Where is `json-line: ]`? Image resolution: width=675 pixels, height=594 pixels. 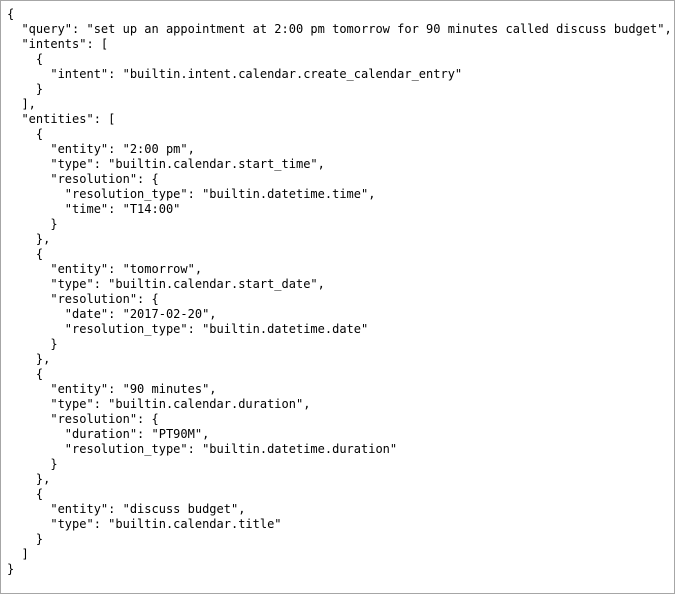
json-line: ] is located at coordinates (18, 554).